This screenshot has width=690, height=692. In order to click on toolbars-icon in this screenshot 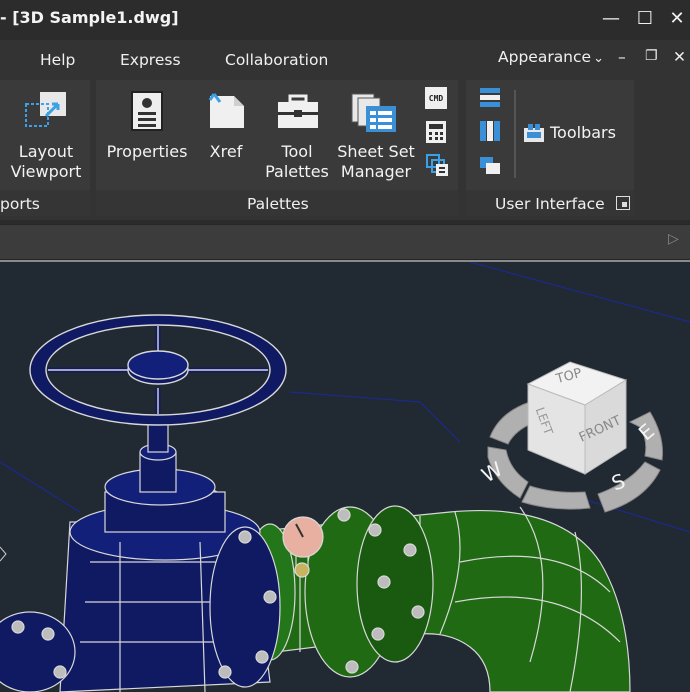, I will do `click(534, 133)`.